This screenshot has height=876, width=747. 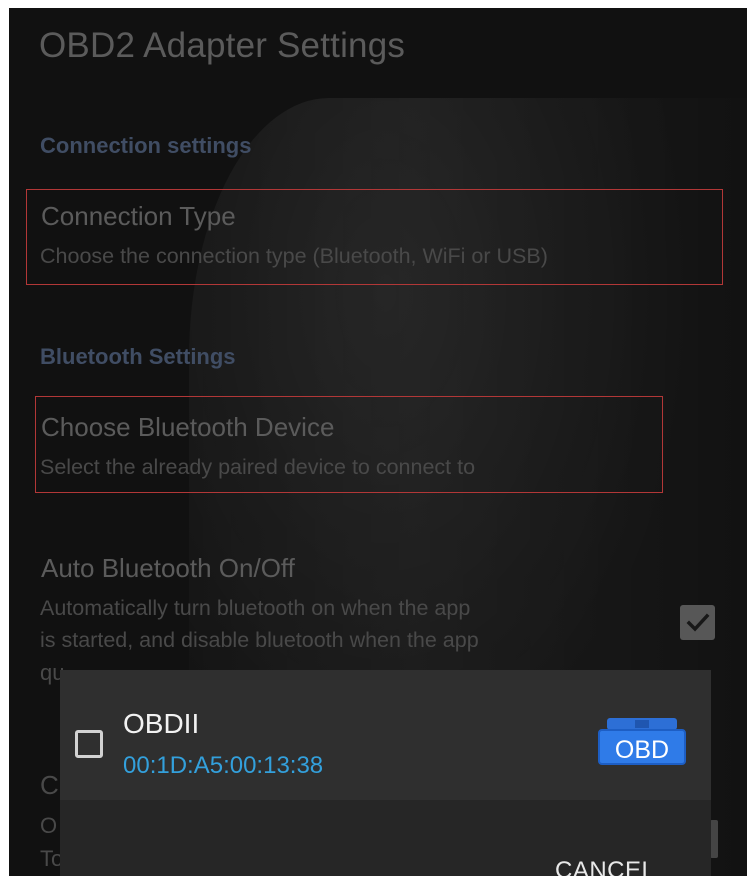 What do you see at coordinates (89, 744) in the screenshot?
I see `device-checkbox` at bounding box center [89, 744].